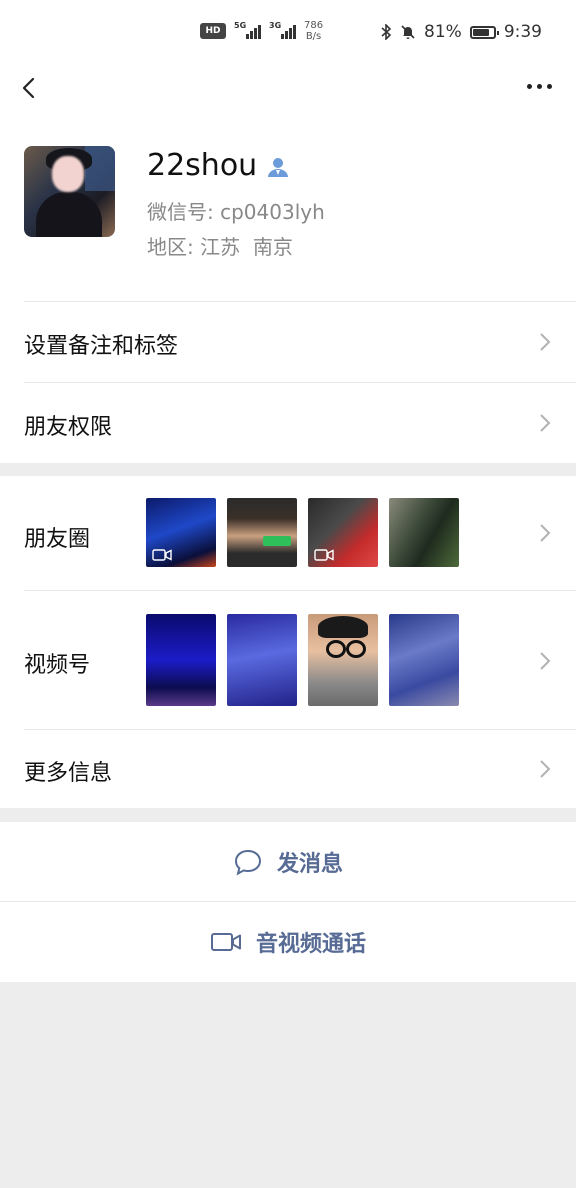  I want to click on moments-row: 朋友圈, so click(288, 533).